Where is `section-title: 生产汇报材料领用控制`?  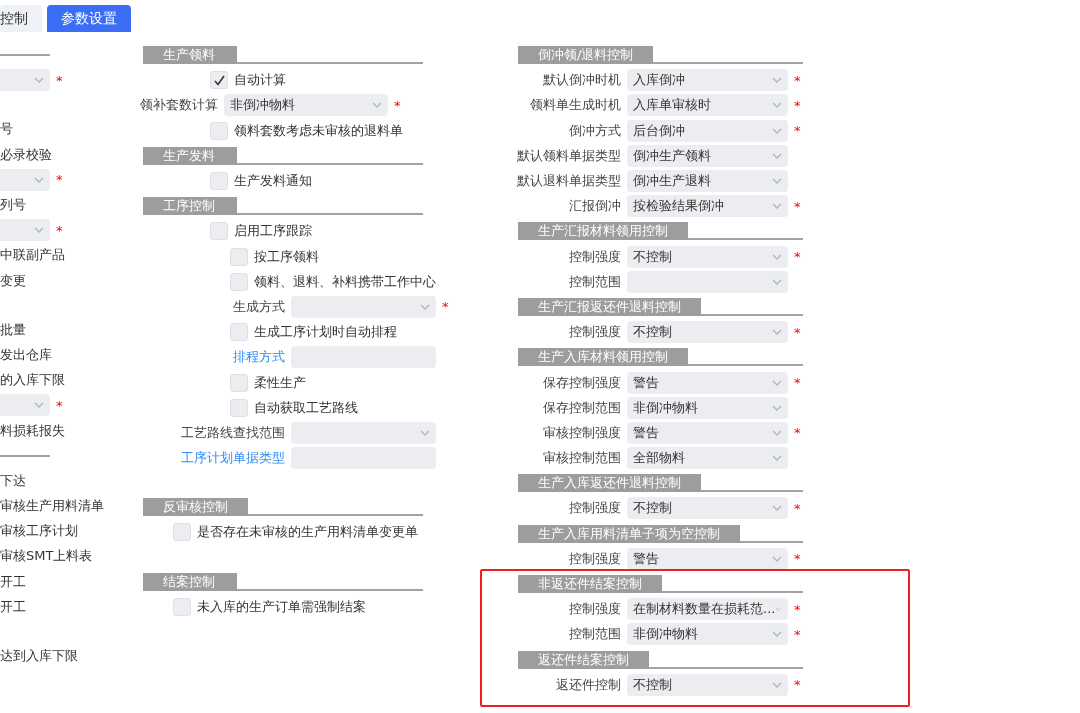
section-title: 生产汇报材料领用控制 is located at coordinates (603, 231).